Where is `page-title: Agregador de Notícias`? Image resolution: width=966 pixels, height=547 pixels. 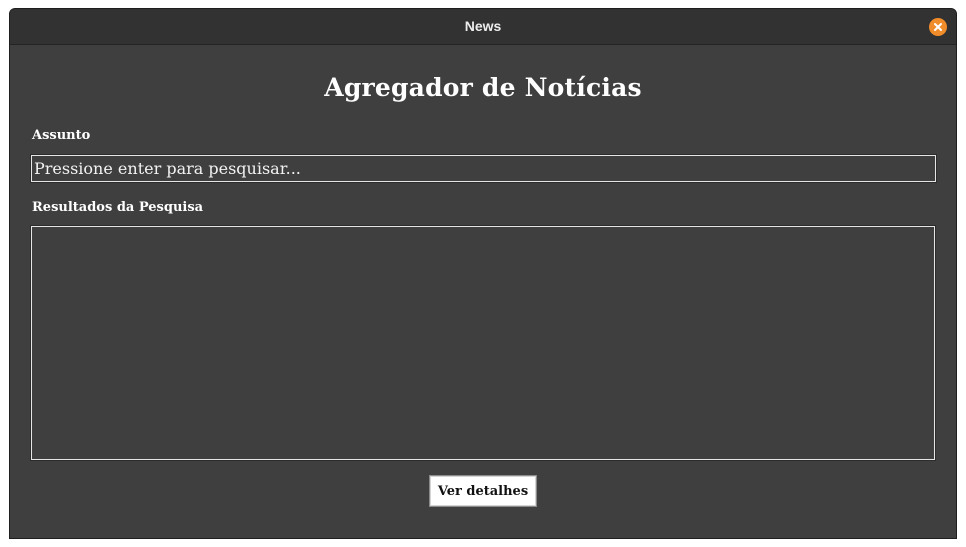
page-title: Agregador de Notícias is located at coordinates (483, 87).